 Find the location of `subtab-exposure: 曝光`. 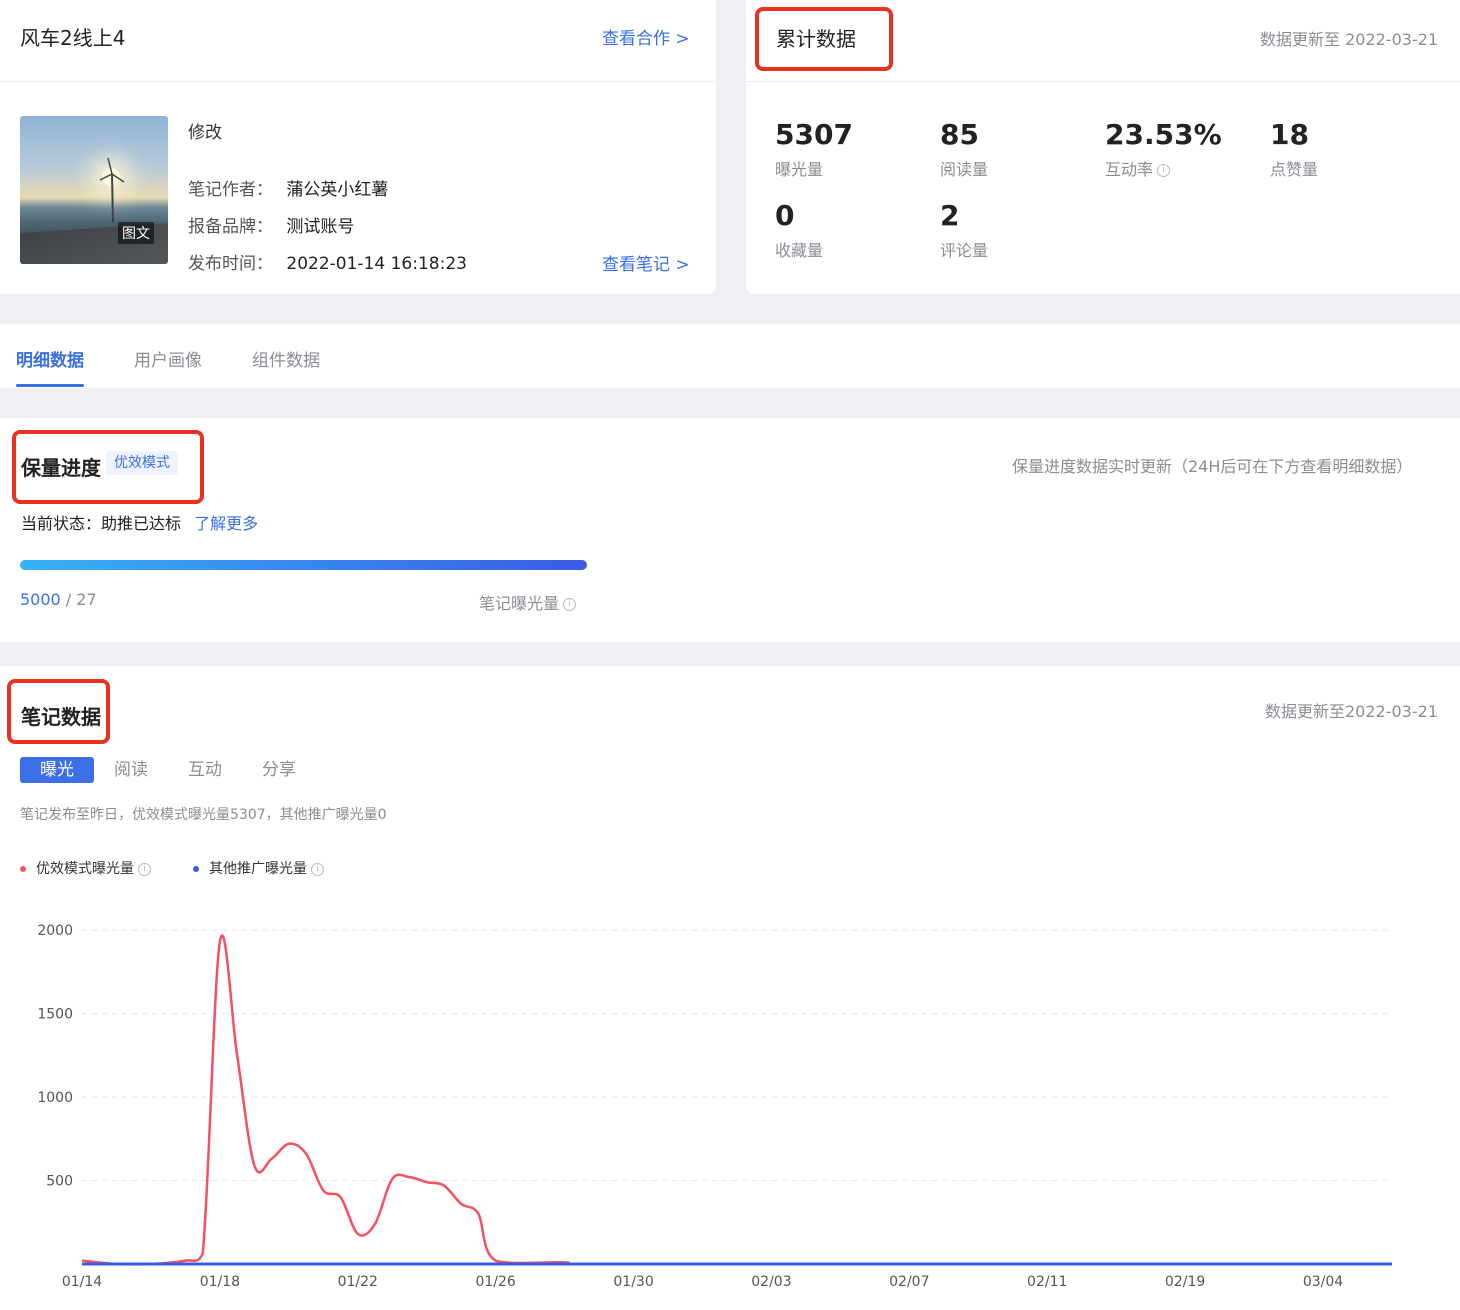

subtab-exposure: 曝光 is located at coordinates (57, 770).